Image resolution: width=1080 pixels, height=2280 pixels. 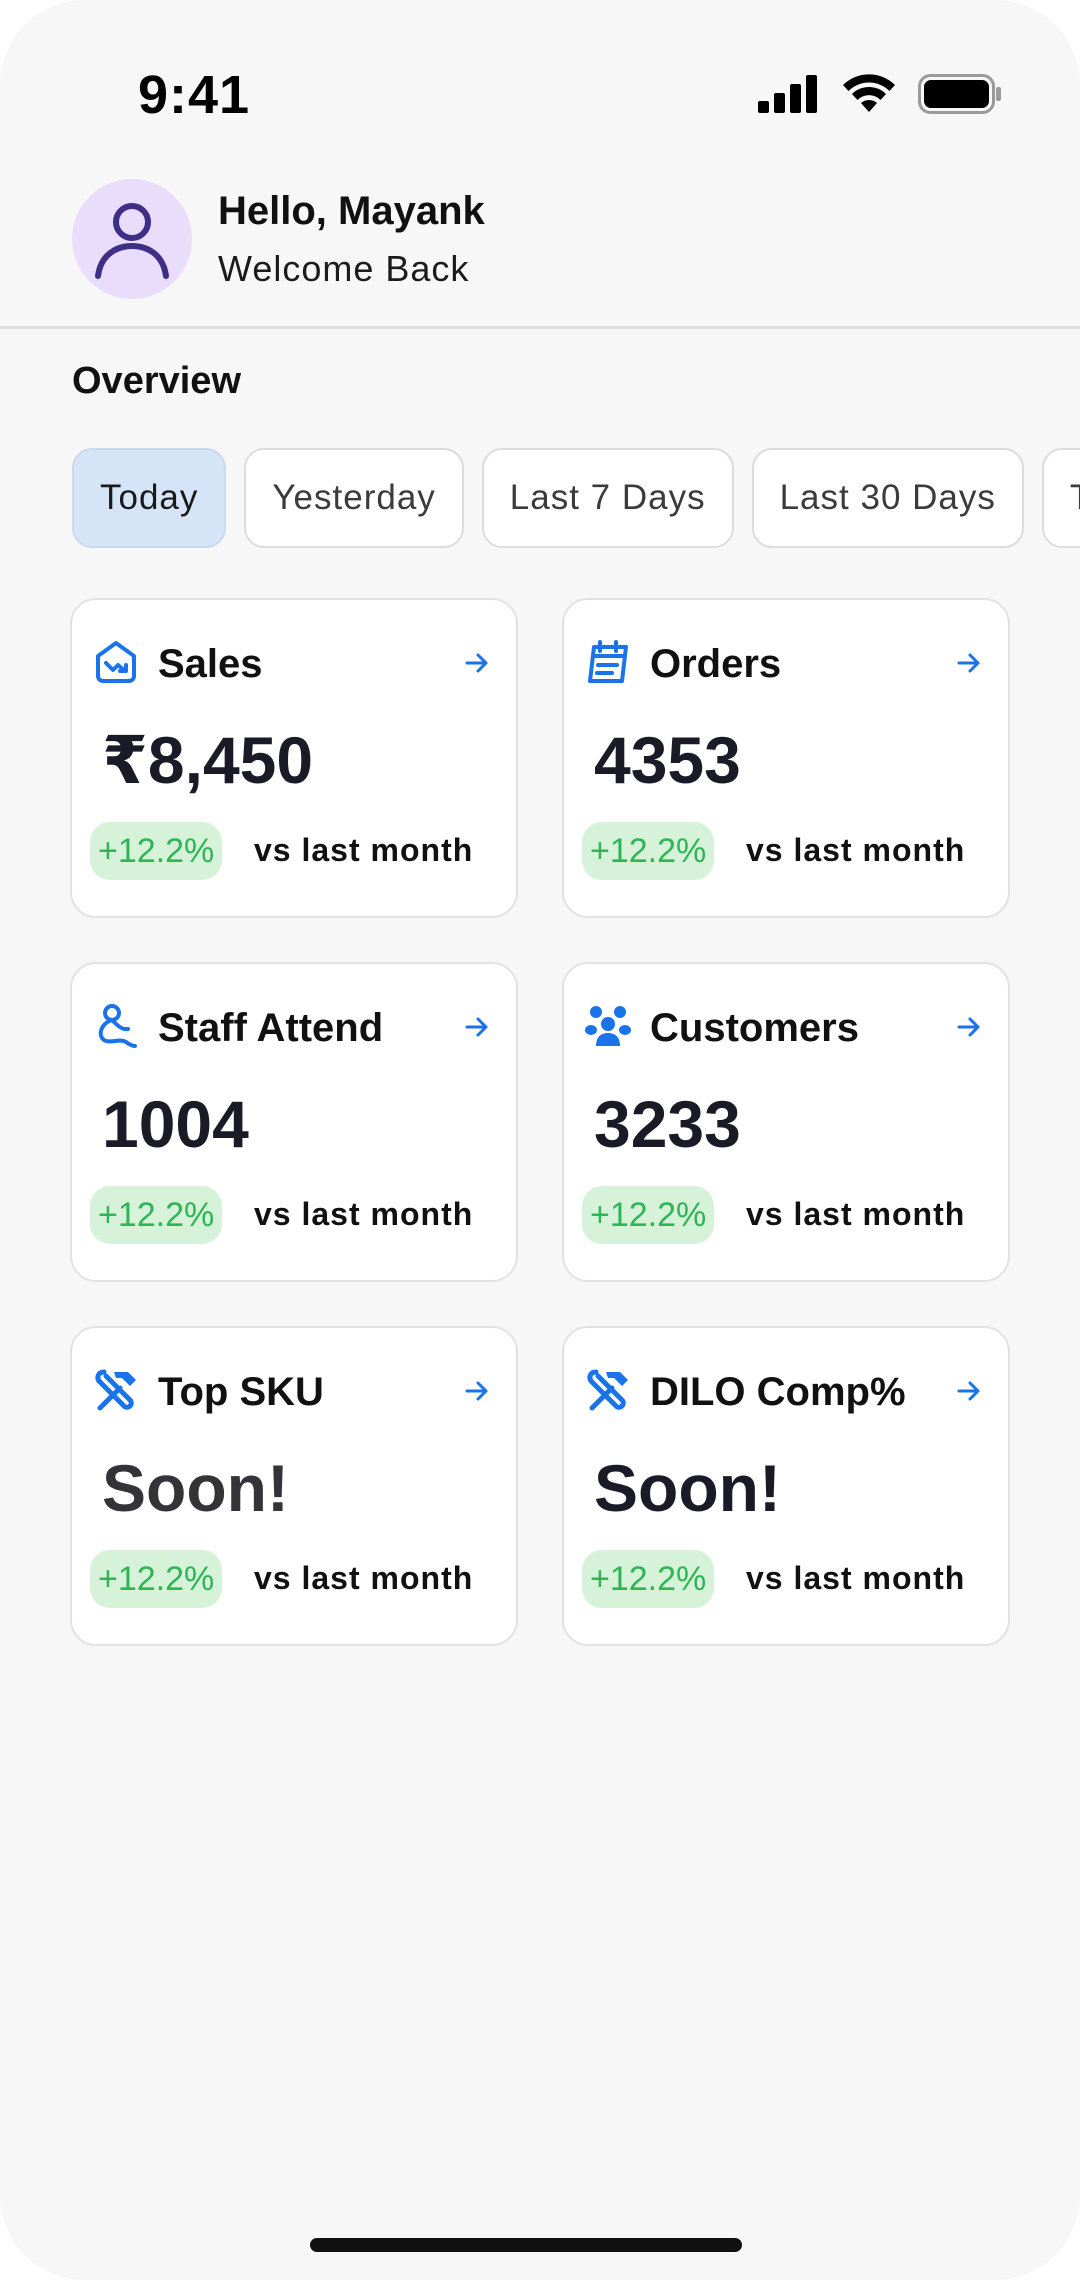 I want to click on welcome-text: Welcome Back, so click(x=344, y=268).